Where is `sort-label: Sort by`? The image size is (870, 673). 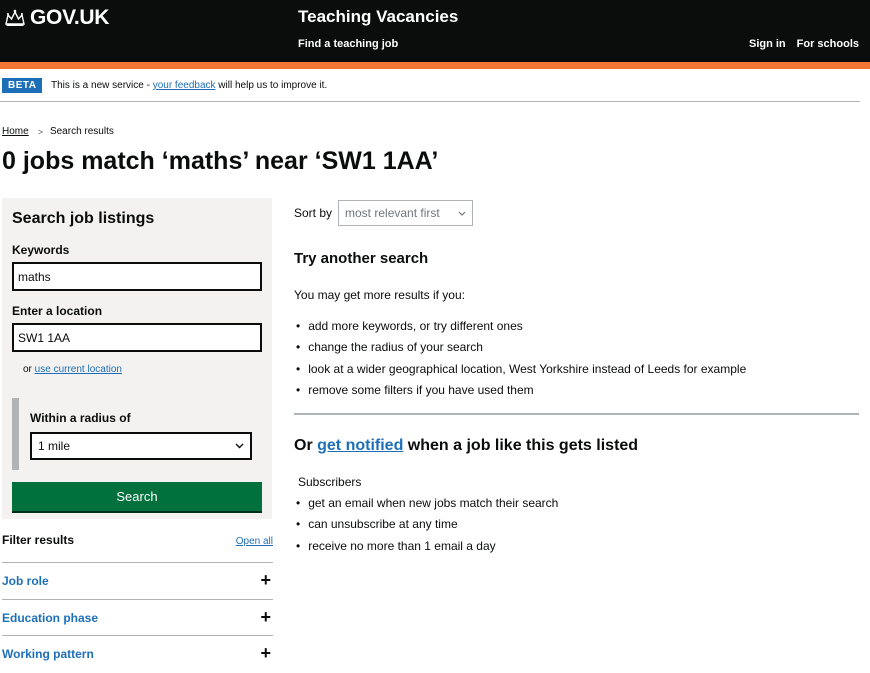 sort-label: Sort by is located at coordinates (313, 213).